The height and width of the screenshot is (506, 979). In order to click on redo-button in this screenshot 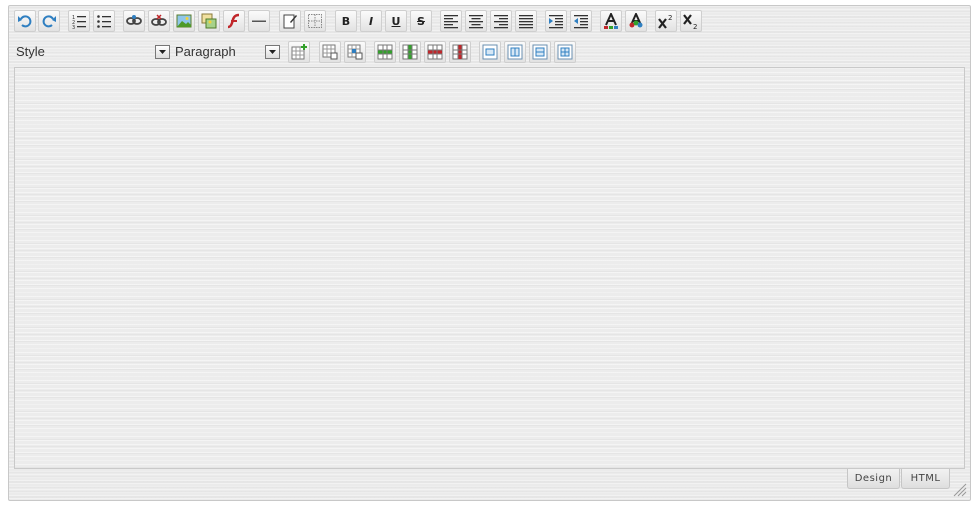, I will do `click(49, 21)`.